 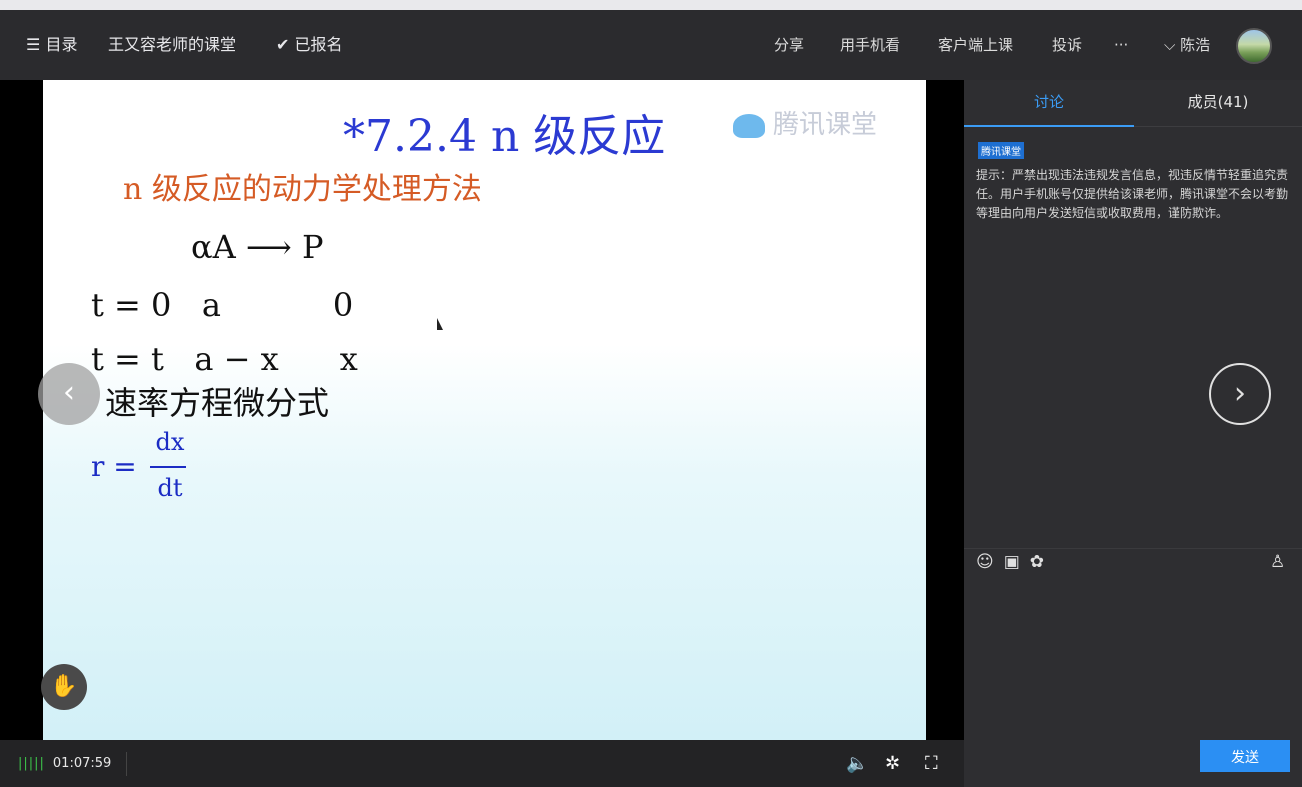 What do you see at coordinates (1170, 45) in the screenshot?
I see `chevron-down-icon: ⌵` at bounding box center [1170, 45].